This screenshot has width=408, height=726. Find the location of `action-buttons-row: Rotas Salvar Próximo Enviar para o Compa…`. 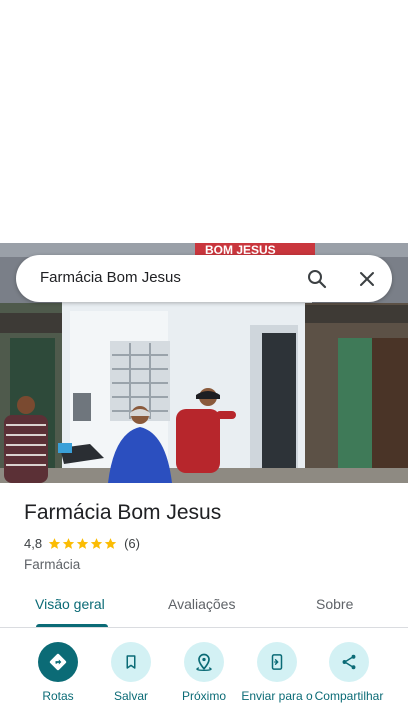

action-buttons-row: Rotas Salvar Próximo Enviar para o Compa… is located at coordinates (204, 684).